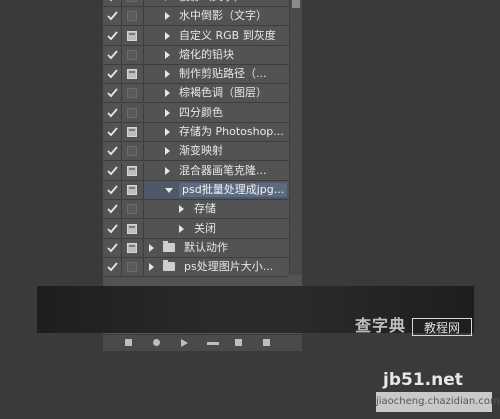 The width and height of the screenshot is (500, 419). I want to click on folder-icon, so click(169, 246).